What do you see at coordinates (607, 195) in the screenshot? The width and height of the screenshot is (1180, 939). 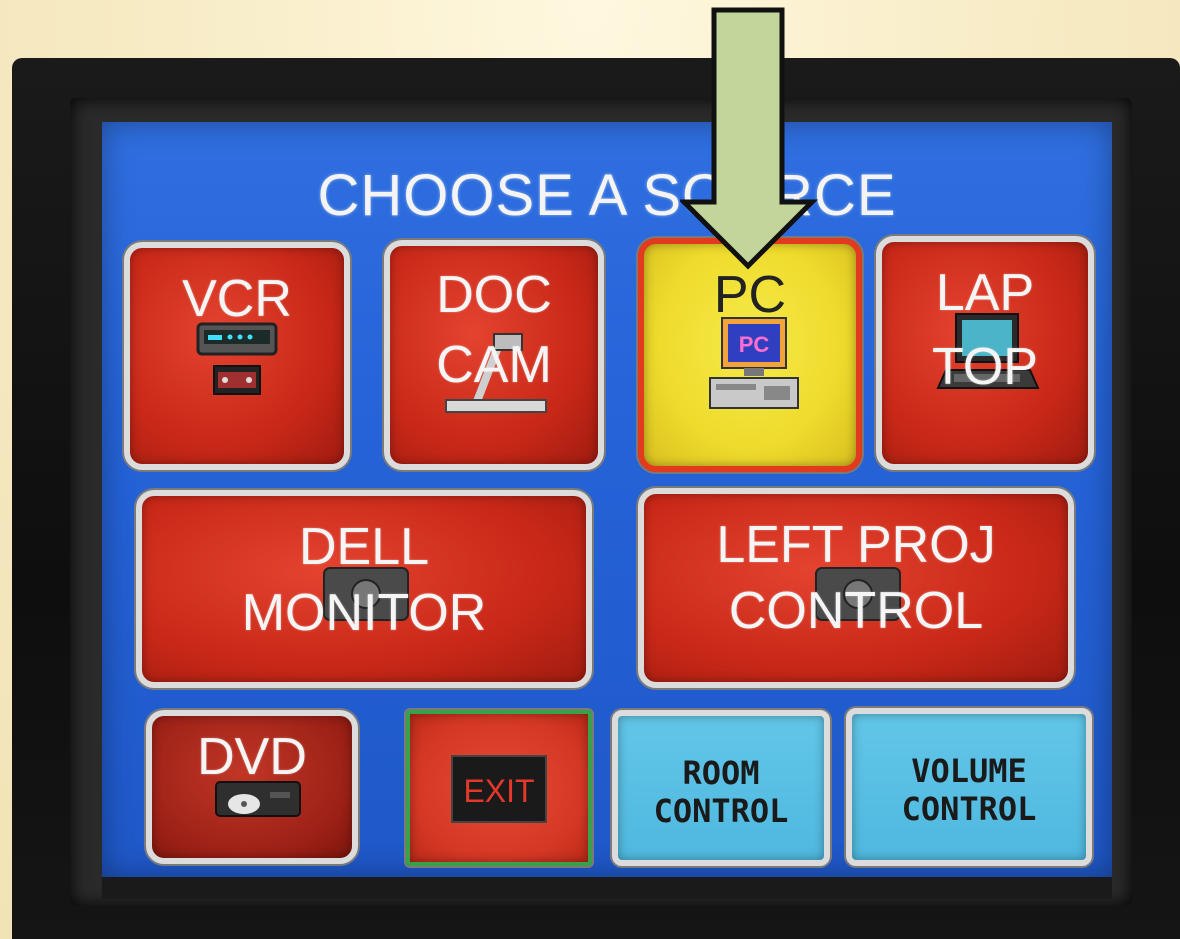 I see `screen-title: CHOOSE A SOURCE` at bounding box center [607, 195].